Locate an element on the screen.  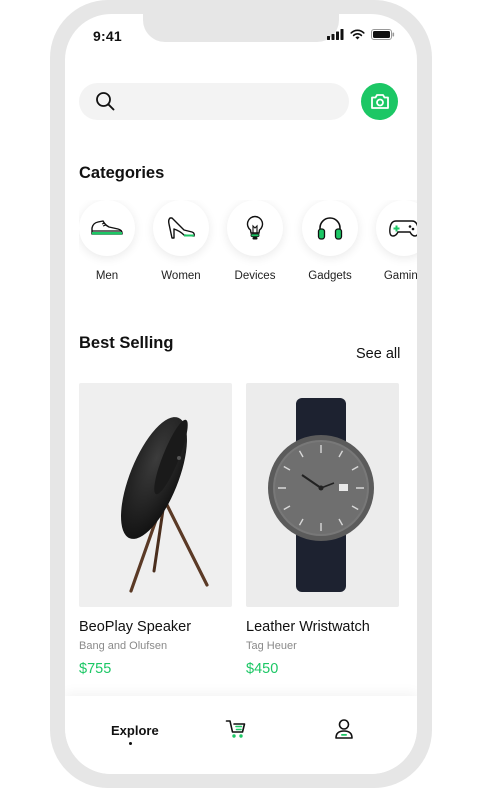
category-women: Women is located at coordinates (181, 241).